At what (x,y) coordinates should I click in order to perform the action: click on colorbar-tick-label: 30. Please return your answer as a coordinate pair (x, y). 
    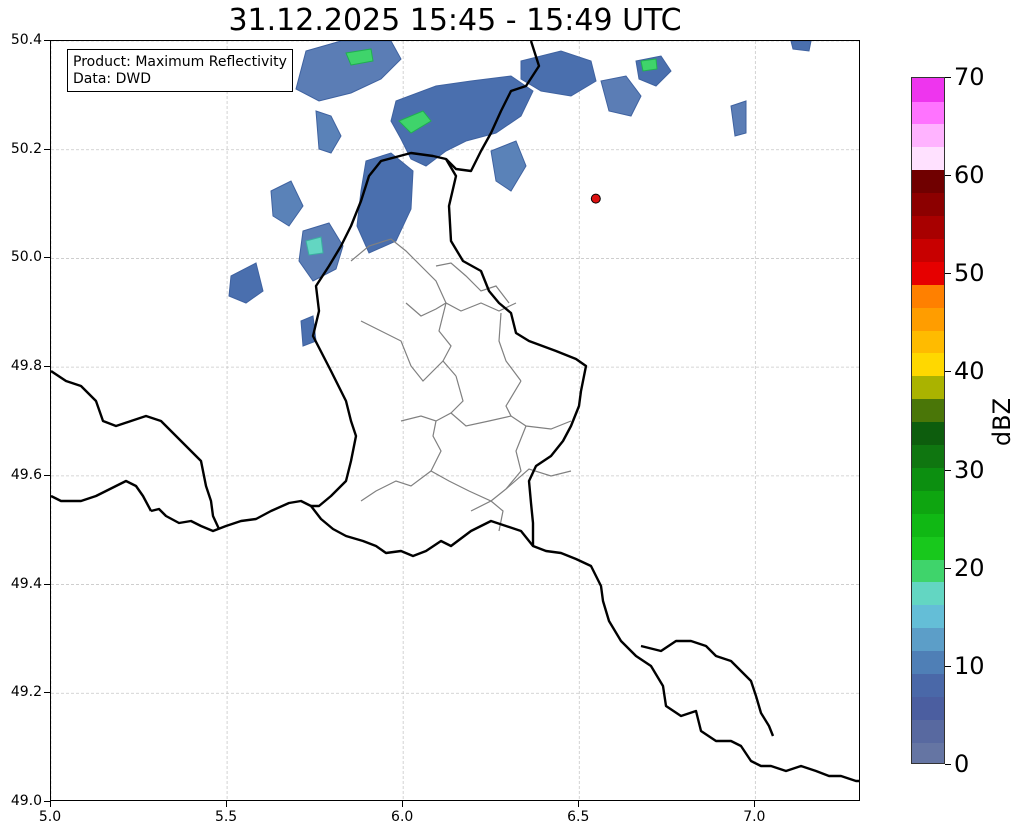
    Looking at the image, I should click on (969, 469).